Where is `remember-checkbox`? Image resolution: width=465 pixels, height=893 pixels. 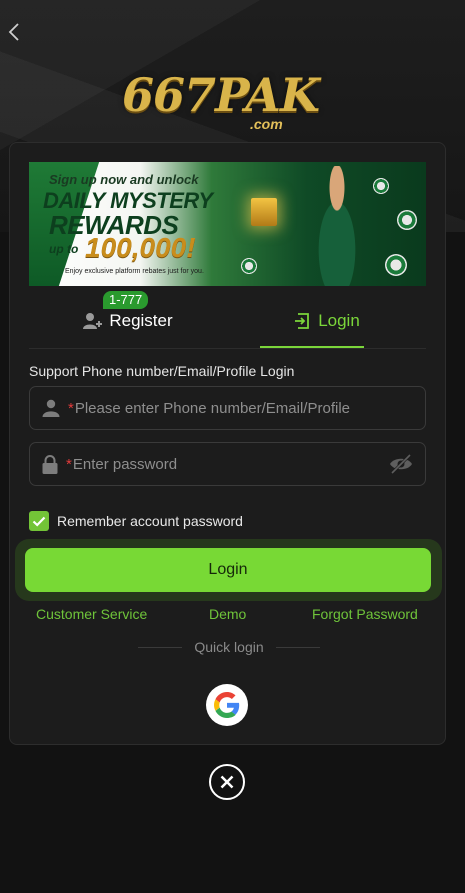
remember-checkbox is located at coordinates (39, 521).